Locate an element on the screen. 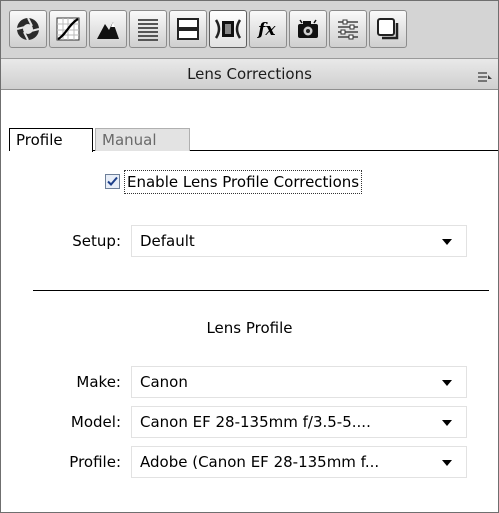 This screenshot has height=513, width=499. setup-value: Default is located at coordinates (167, 241).